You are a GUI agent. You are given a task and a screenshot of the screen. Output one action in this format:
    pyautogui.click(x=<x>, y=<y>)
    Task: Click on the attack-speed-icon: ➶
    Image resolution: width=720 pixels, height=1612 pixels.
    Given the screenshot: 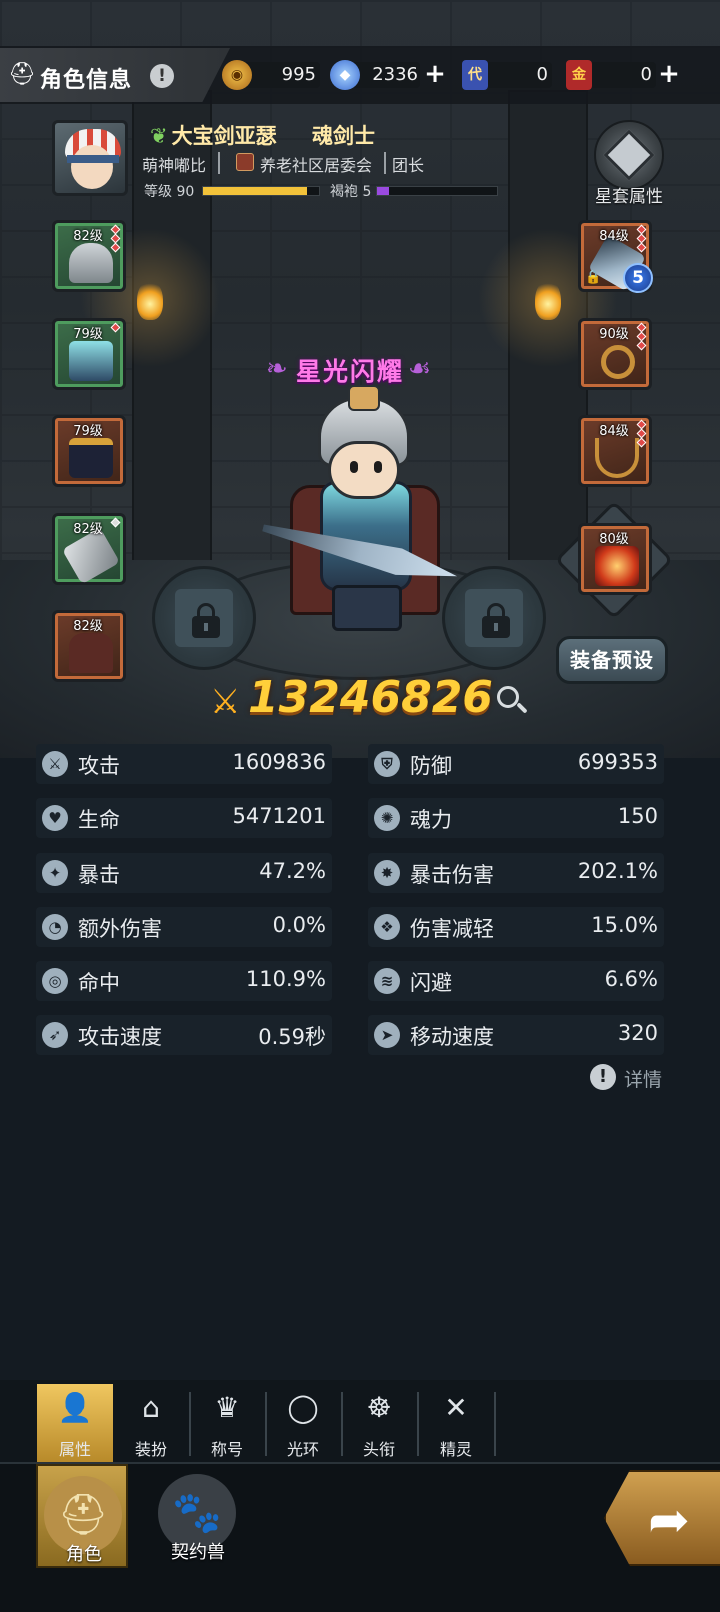 What is the action you would take?
    pyautogui.click(x=55, y=1035)
    